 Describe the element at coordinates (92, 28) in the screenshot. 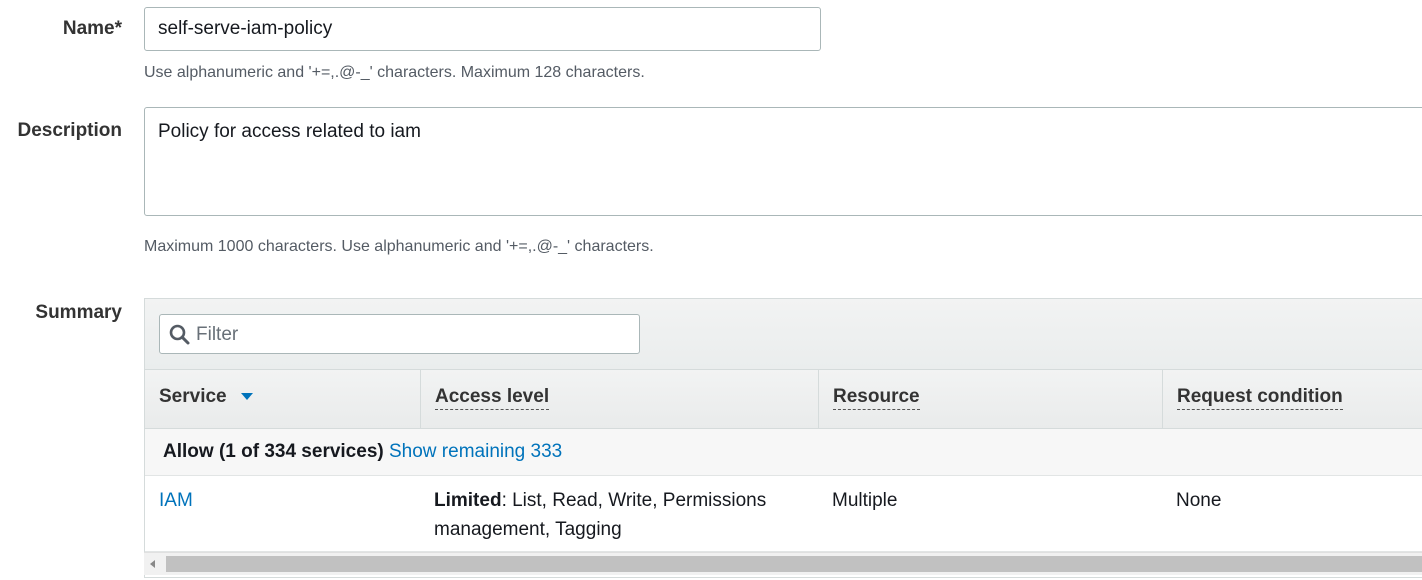

I see `name-label: Name*` at that location.